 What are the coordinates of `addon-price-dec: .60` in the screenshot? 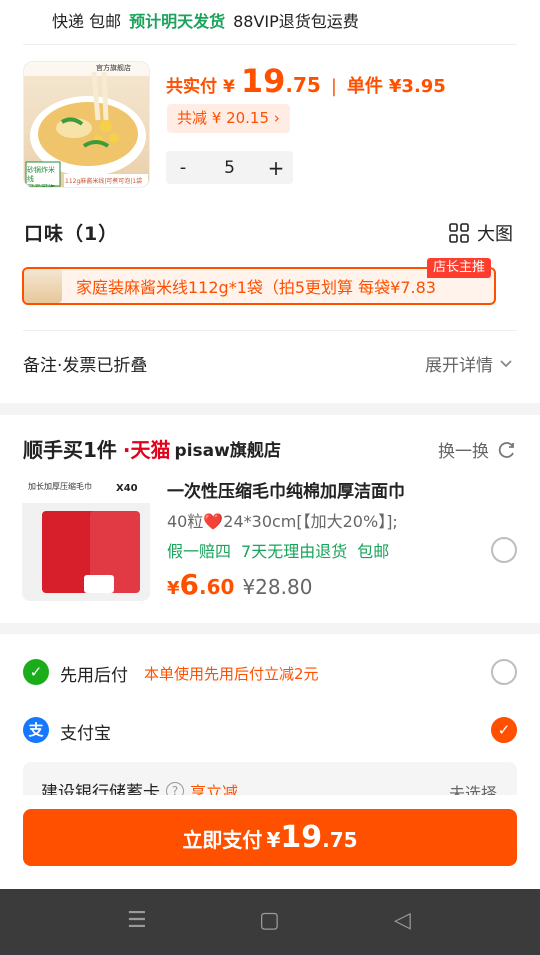 It's located at (217, 587).